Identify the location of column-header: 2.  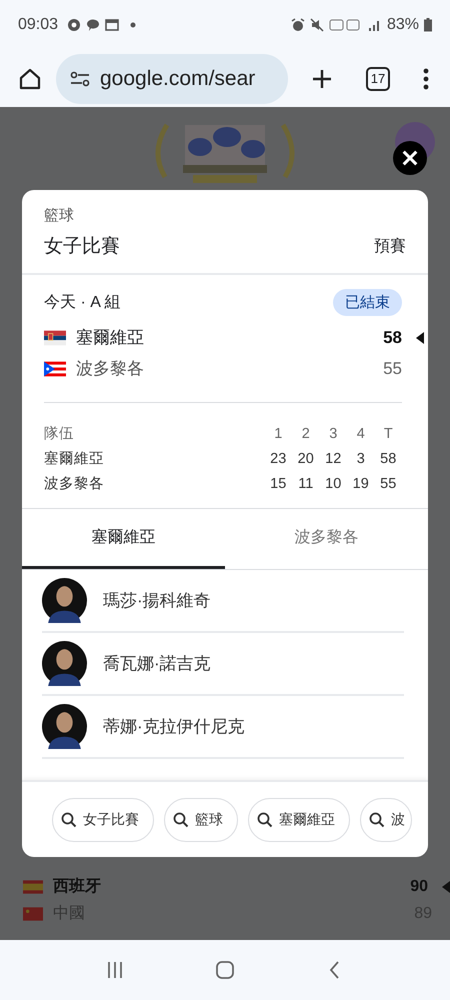
(305, 434).